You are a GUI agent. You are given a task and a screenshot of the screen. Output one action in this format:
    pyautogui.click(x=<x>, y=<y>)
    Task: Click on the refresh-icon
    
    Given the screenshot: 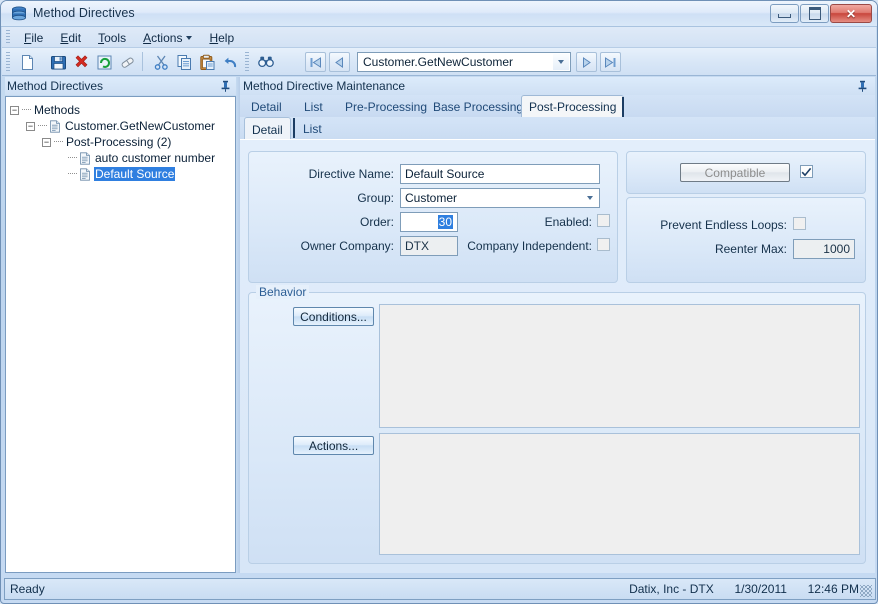 What is the action you would take?
    pyautogui.click(x=104, y=62)
    